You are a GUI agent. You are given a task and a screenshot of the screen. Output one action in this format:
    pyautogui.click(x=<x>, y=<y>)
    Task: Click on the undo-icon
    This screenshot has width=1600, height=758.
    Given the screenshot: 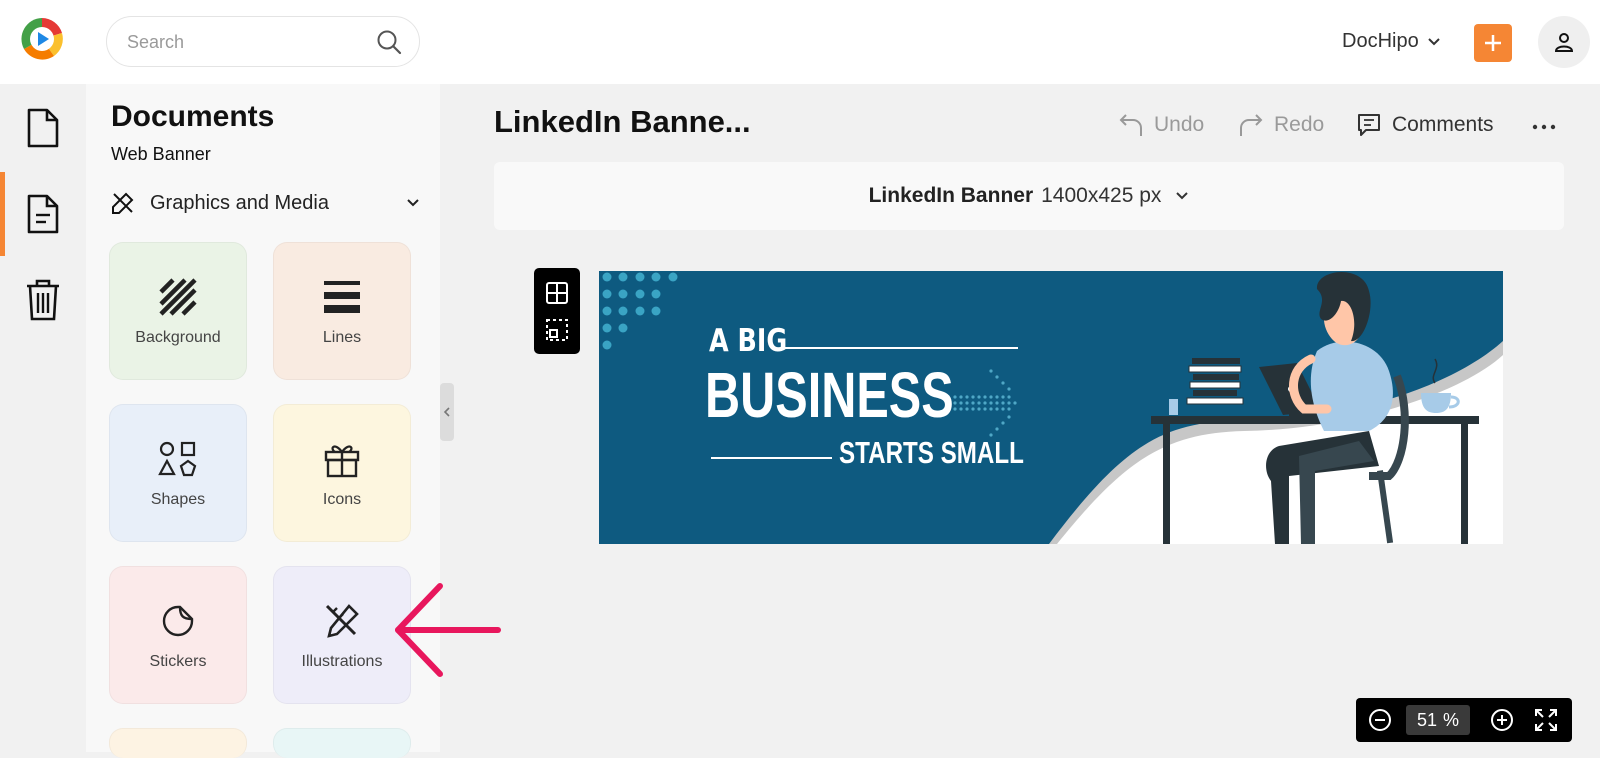 What is the action you would take?
    pyautogui.click(x=1130, y=125)
    